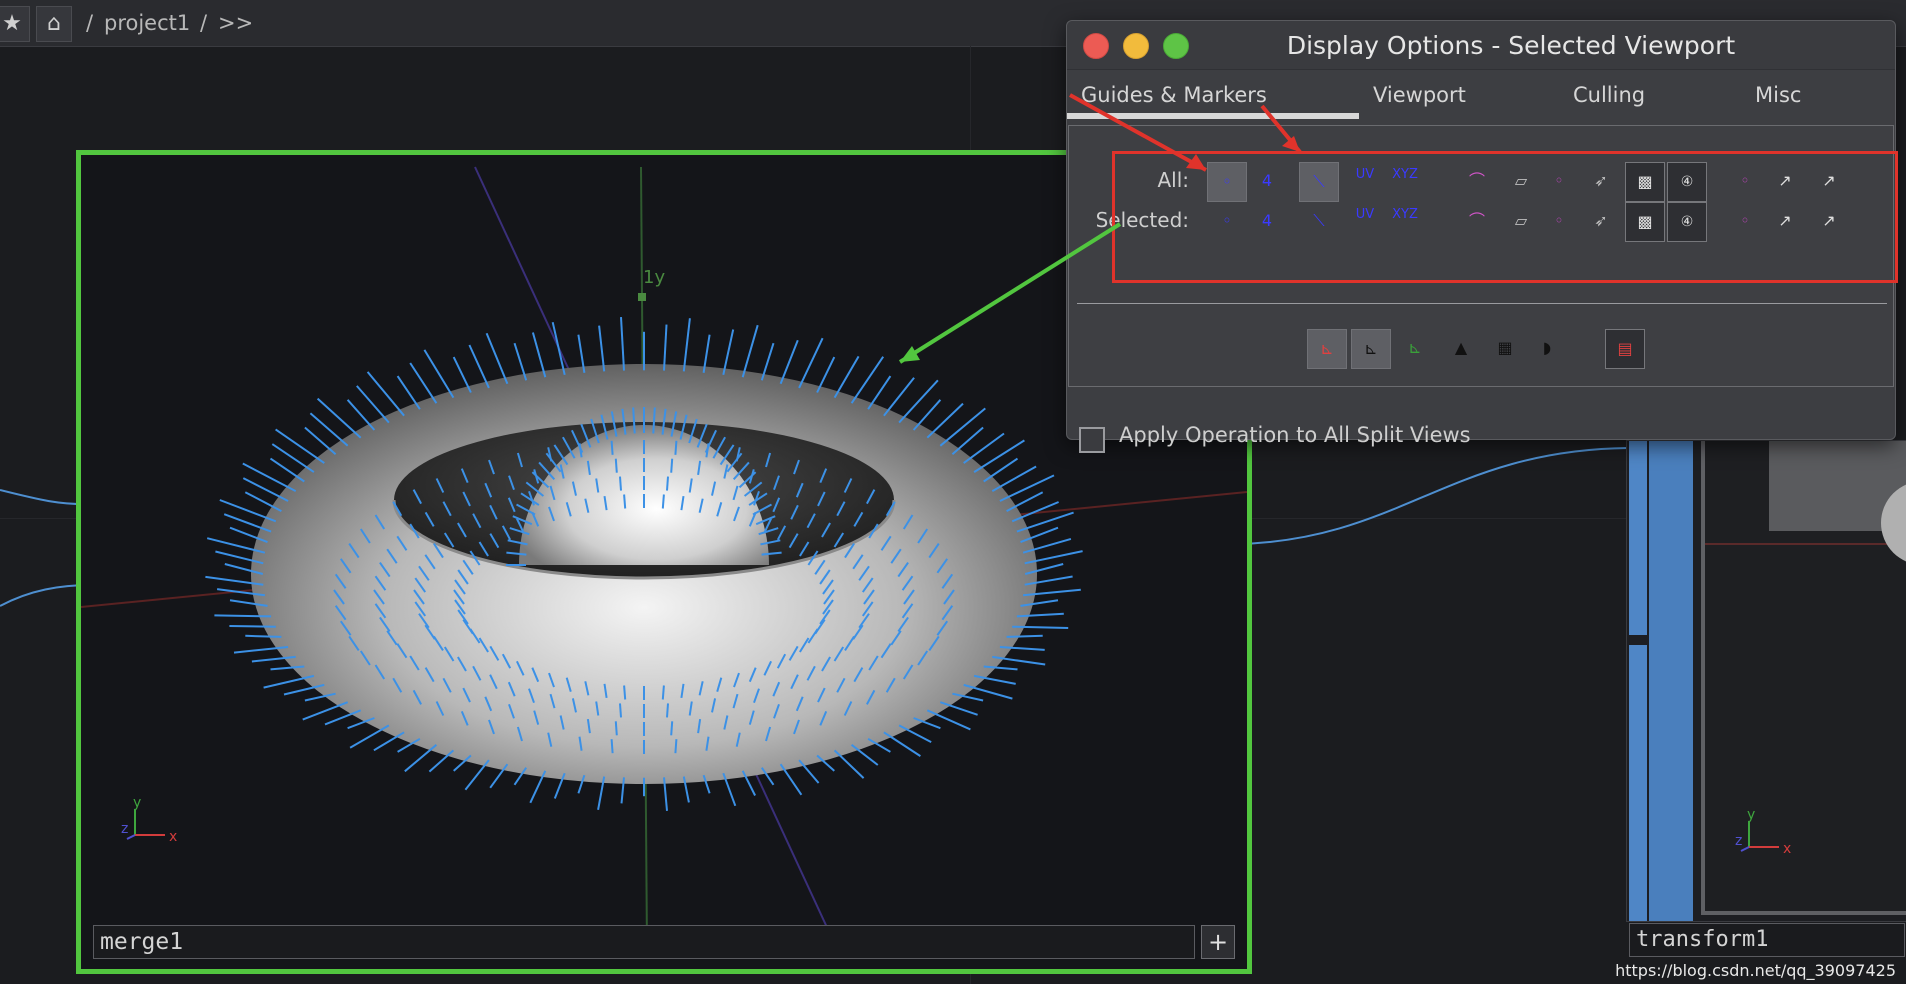  Describe the element at coordinates (1767, 940) in the screenshot. I see `node-name-field: transform1` at that location.